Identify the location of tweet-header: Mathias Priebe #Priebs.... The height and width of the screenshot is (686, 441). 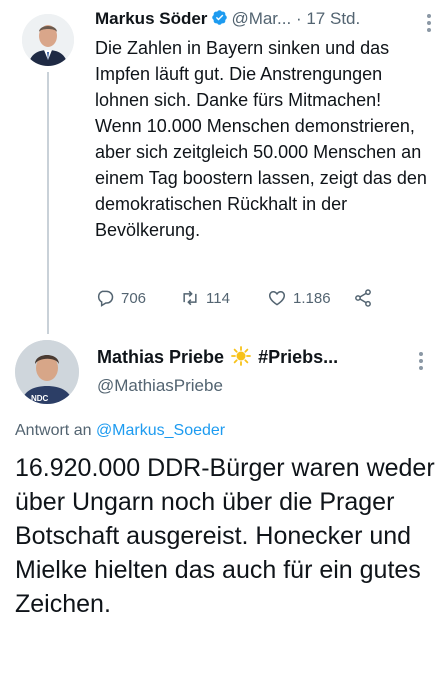
(257, 358).